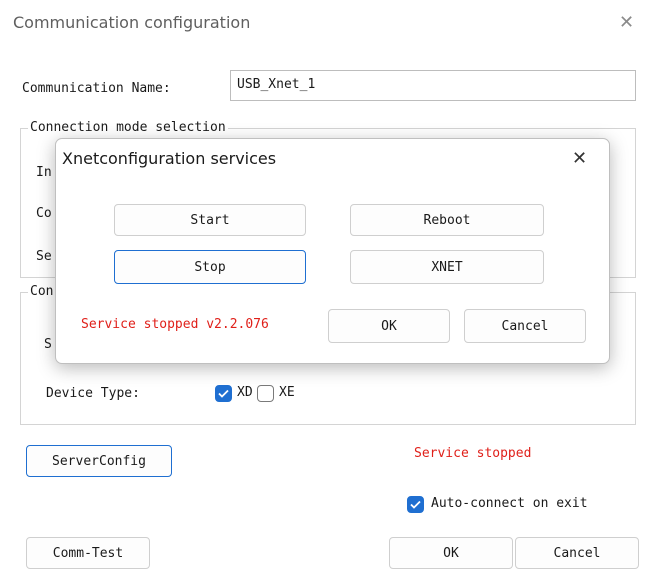  Describe the element at coordinates (447, 267) in the screenshot. I see `xnet-button: XNET` at that location.